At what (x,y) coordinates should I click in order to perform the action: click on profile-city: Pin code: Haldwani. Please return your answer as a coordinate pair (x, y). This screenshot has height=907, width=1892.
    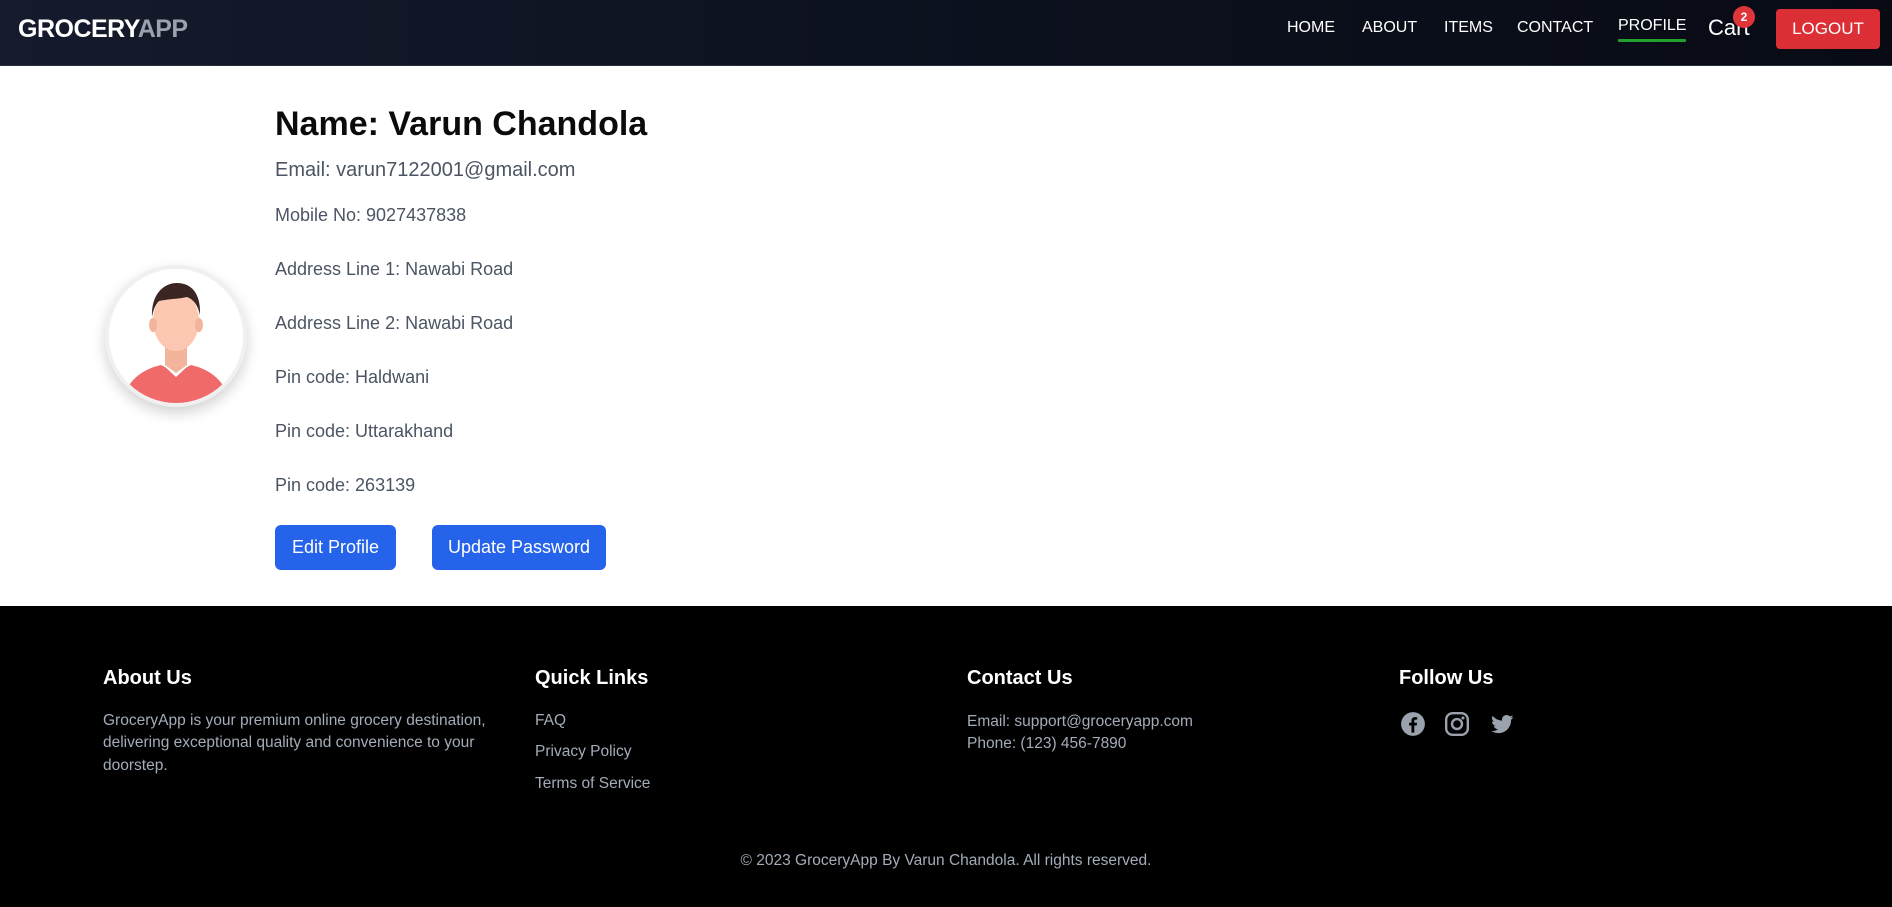
    Looking at the image, I should click on (352, 377).